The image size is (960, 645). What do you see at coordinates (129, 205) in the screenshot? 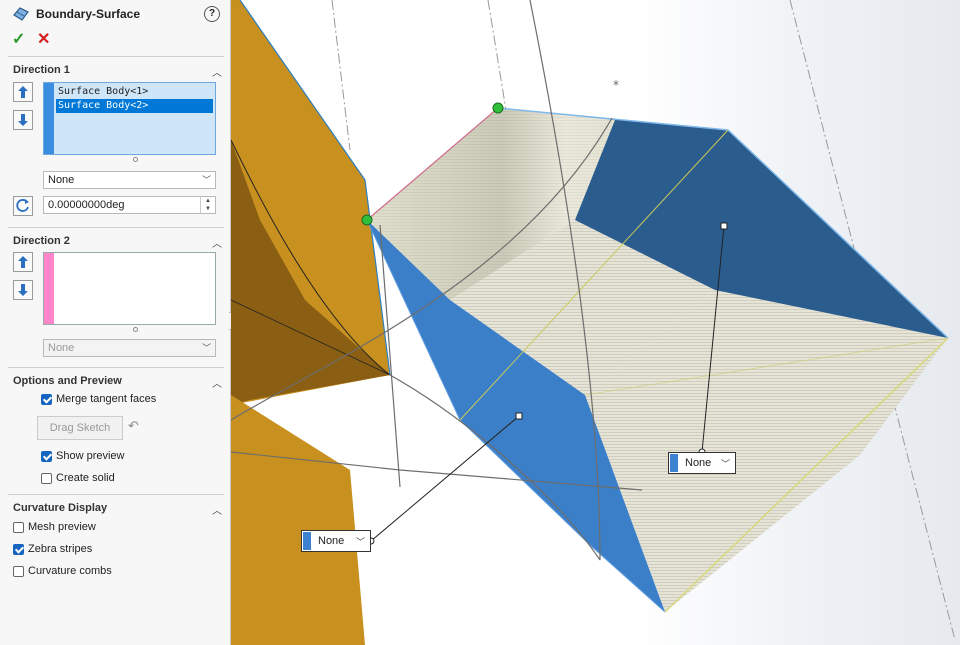
I see `tangent-angle-input: 0.00000000deg ▲ ▼` at bounding box center [129, 205].